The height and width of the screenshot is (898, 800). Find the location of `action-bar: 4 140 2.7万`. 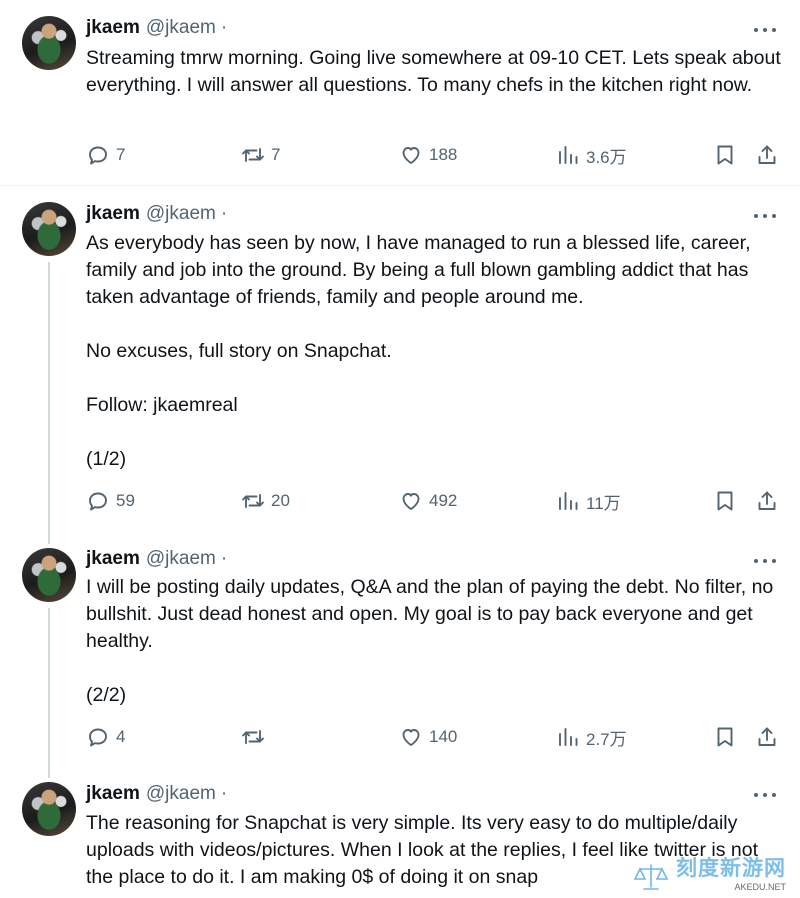

action-bar: 4 140 2.7万 is located at coordinates (433, 737).